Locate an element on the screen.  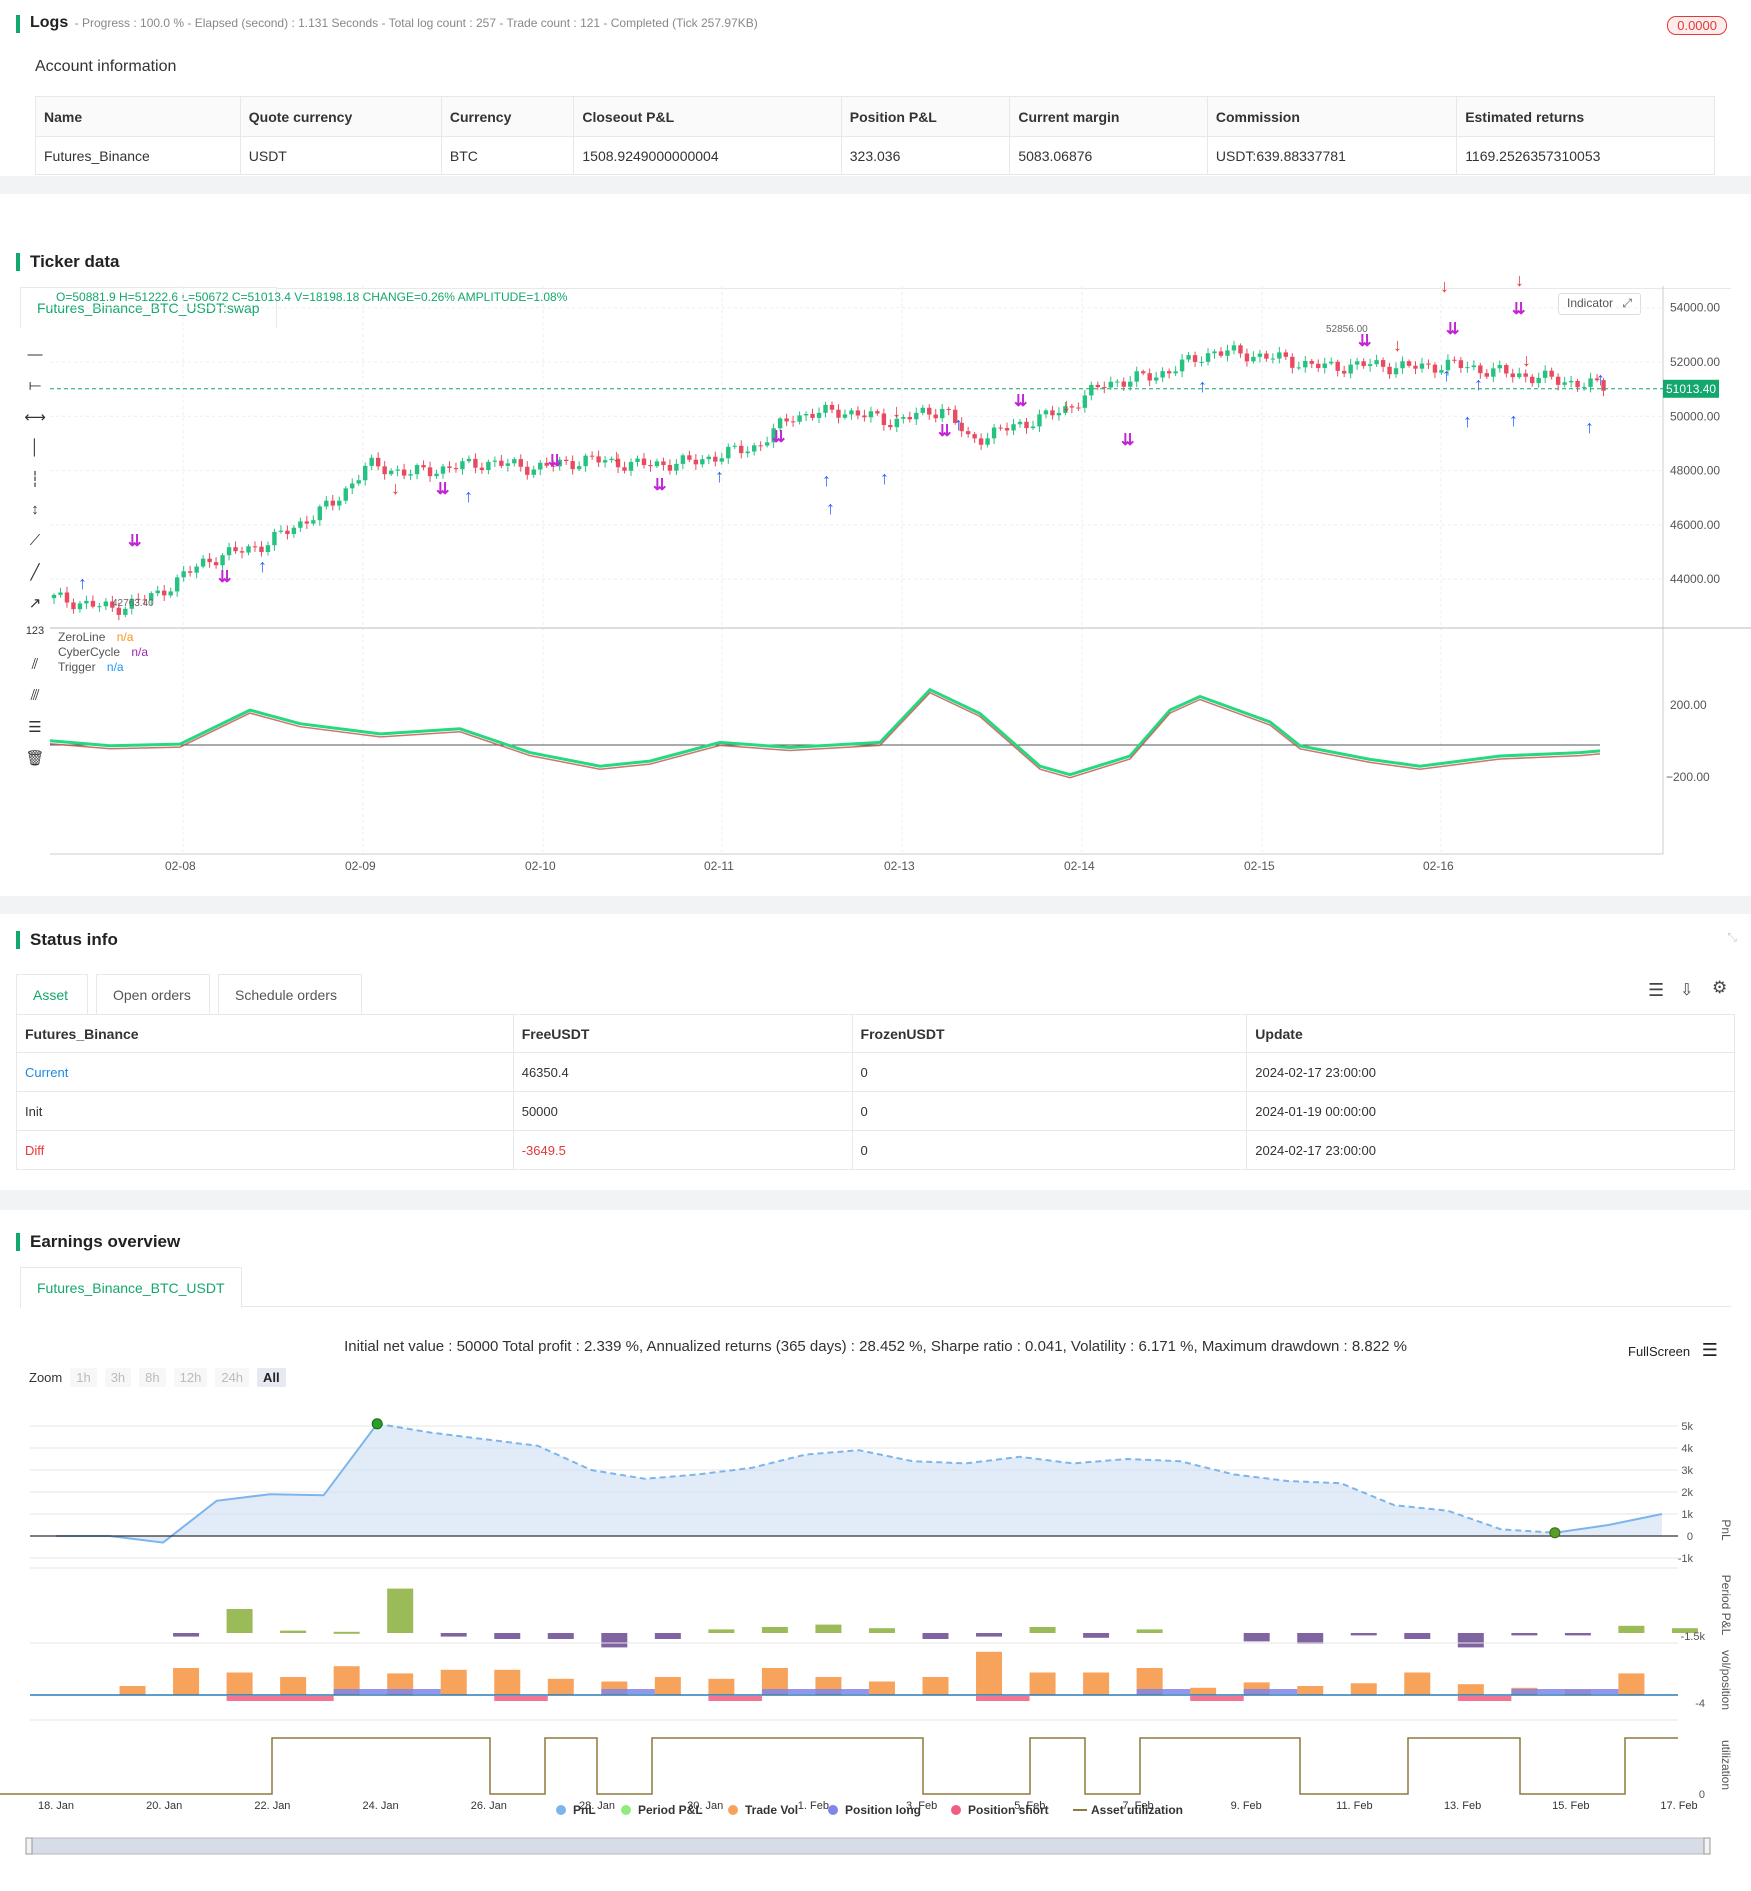
date-tick-label: 11. Feb is located at coordinates (1354, 1806).